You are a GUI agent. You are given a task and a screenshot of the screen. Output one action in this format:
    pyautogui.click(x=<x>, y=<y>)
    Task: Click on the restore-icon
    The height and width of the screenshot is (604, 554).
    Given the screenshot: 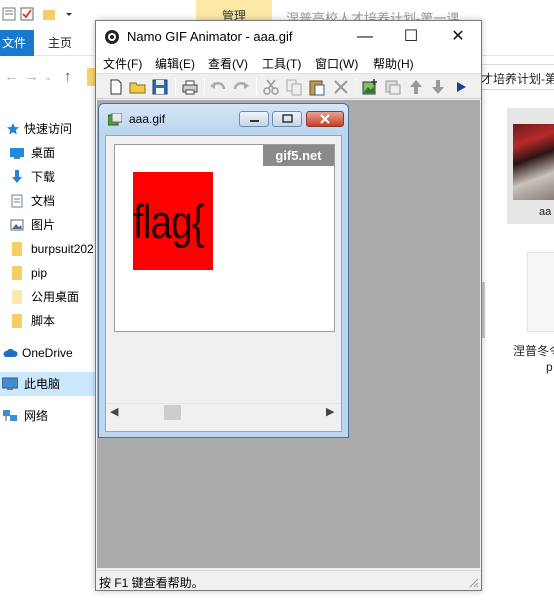 What is the action you would take?
    pyautogui.click(x=287, y=118)
    